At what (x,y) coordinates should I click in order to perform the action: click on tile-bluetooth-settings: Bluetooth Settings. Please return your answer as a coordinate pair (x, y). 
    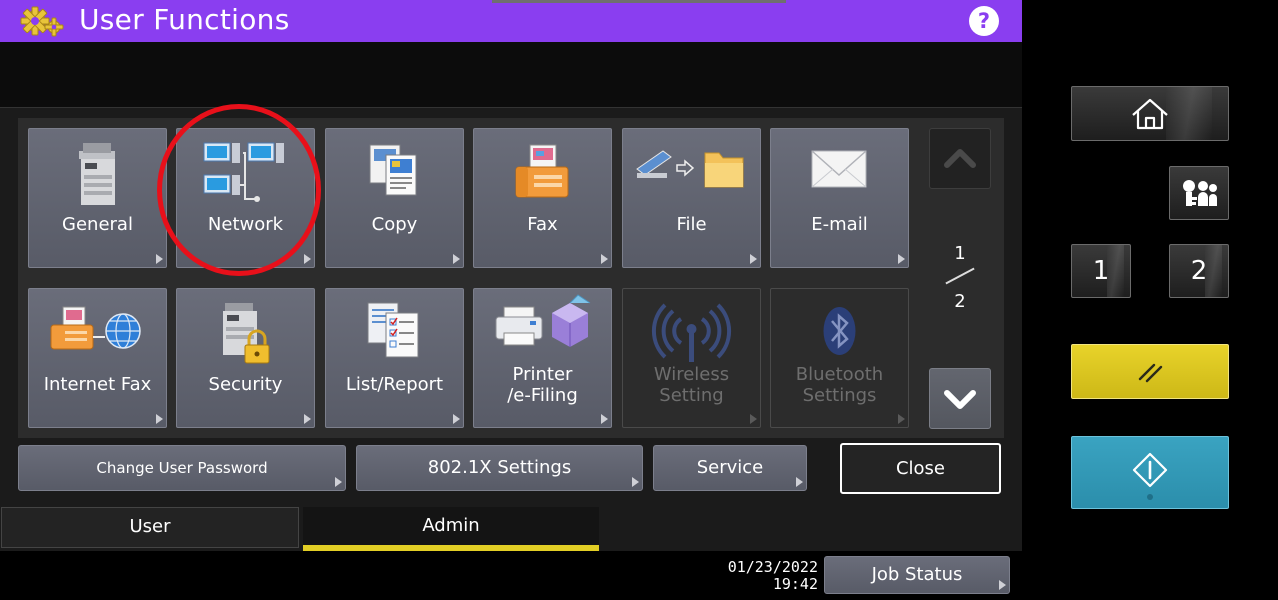
    Looking at the image, I should click on (839, 358).